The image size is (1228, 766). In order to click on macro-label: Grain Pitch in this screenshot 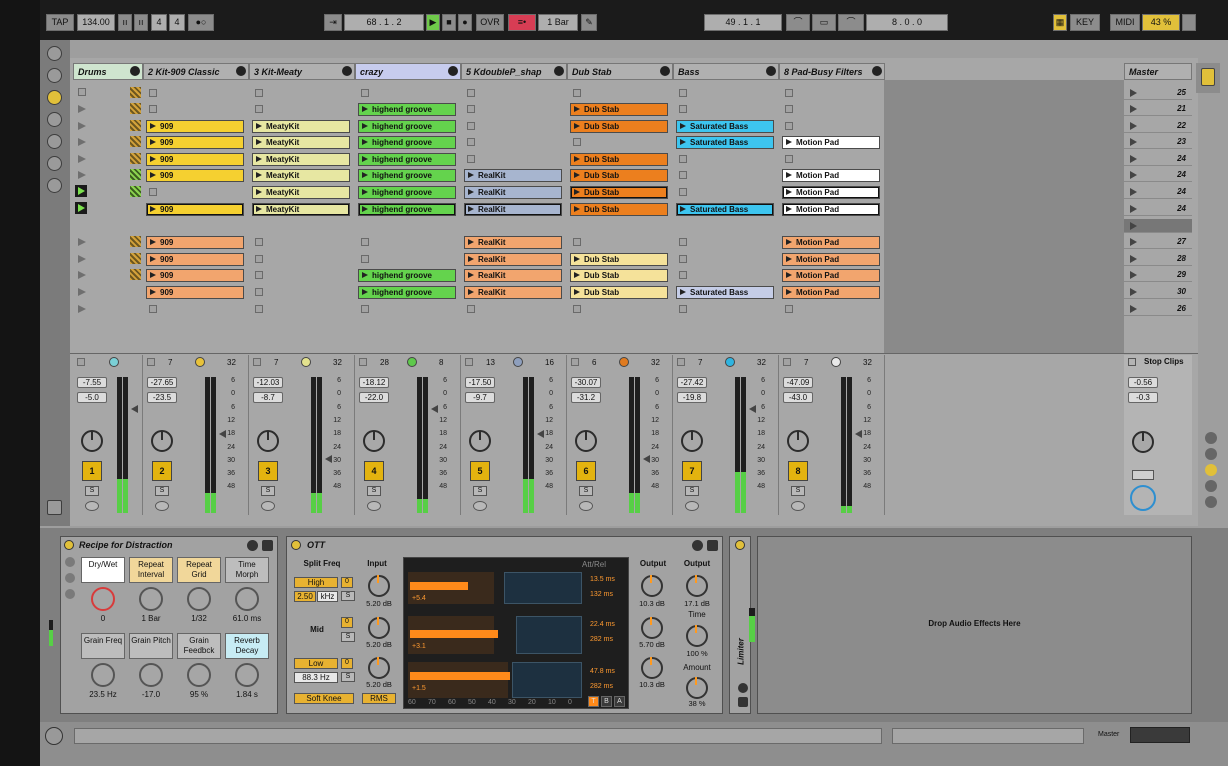, I will do `click(151, 646)`.